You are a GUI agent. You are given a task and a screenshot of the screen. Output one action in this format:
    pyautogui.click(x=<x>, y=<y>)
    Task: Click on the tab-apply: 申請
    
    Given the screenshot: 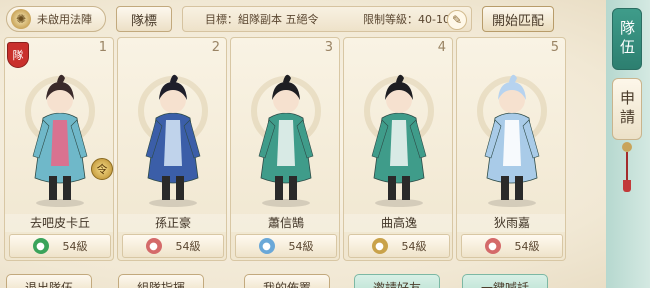 What is the action you would take?
    pyautogui.click(x=627, y=109)
    